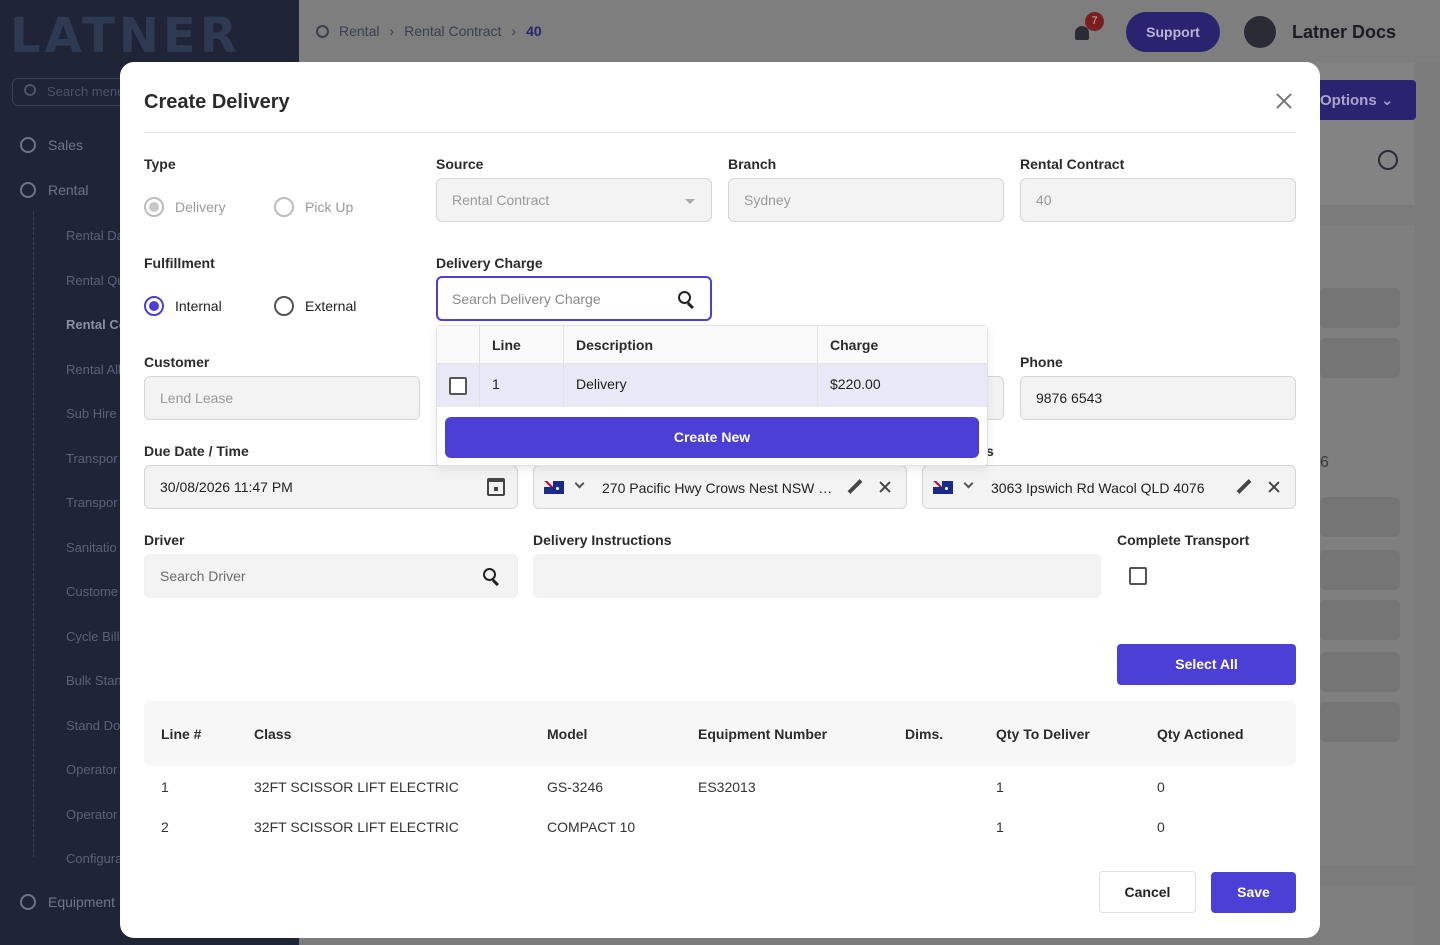  I want to click on branch-field: Sydney, so click(866, 200).